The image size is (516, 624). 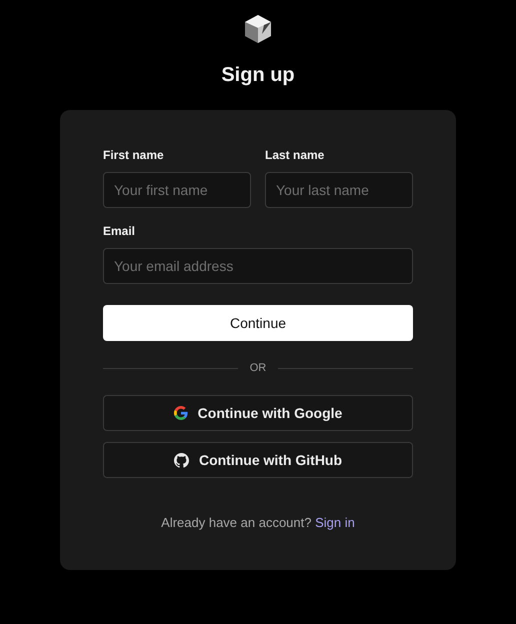 I want to click on page-title: Sign up, so click(x=258, y=75).